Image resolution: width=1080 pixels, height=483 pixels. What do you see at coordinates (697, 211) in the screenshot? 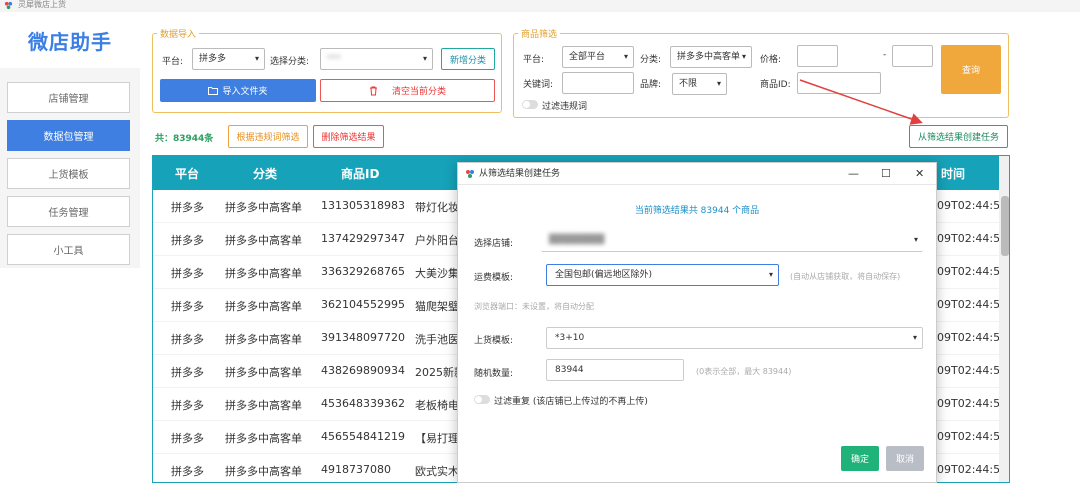
I see `dialog-summary: 当前筛选结果共 83944 个商品` at bounding box center [697, 211].